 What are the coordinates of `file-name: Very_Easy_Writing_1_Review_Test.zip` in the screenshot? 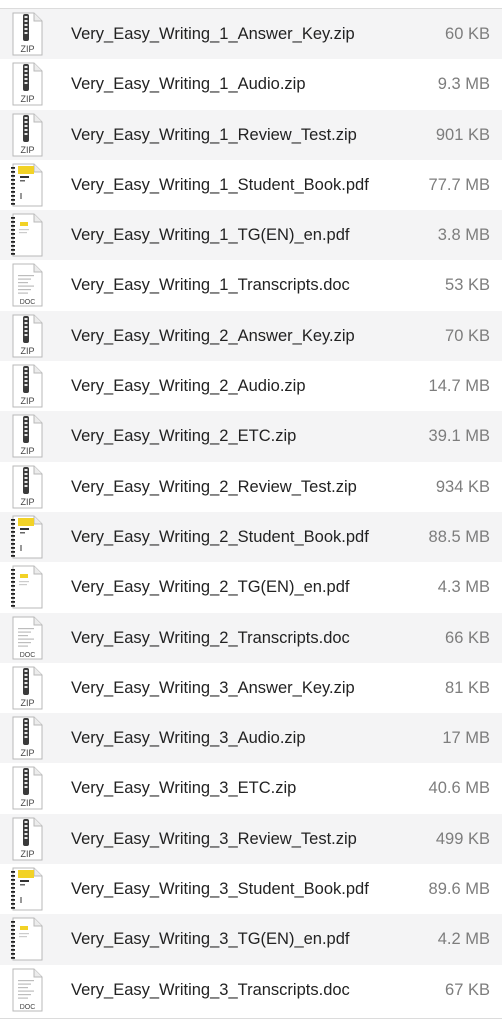 It's located at (214, 134).